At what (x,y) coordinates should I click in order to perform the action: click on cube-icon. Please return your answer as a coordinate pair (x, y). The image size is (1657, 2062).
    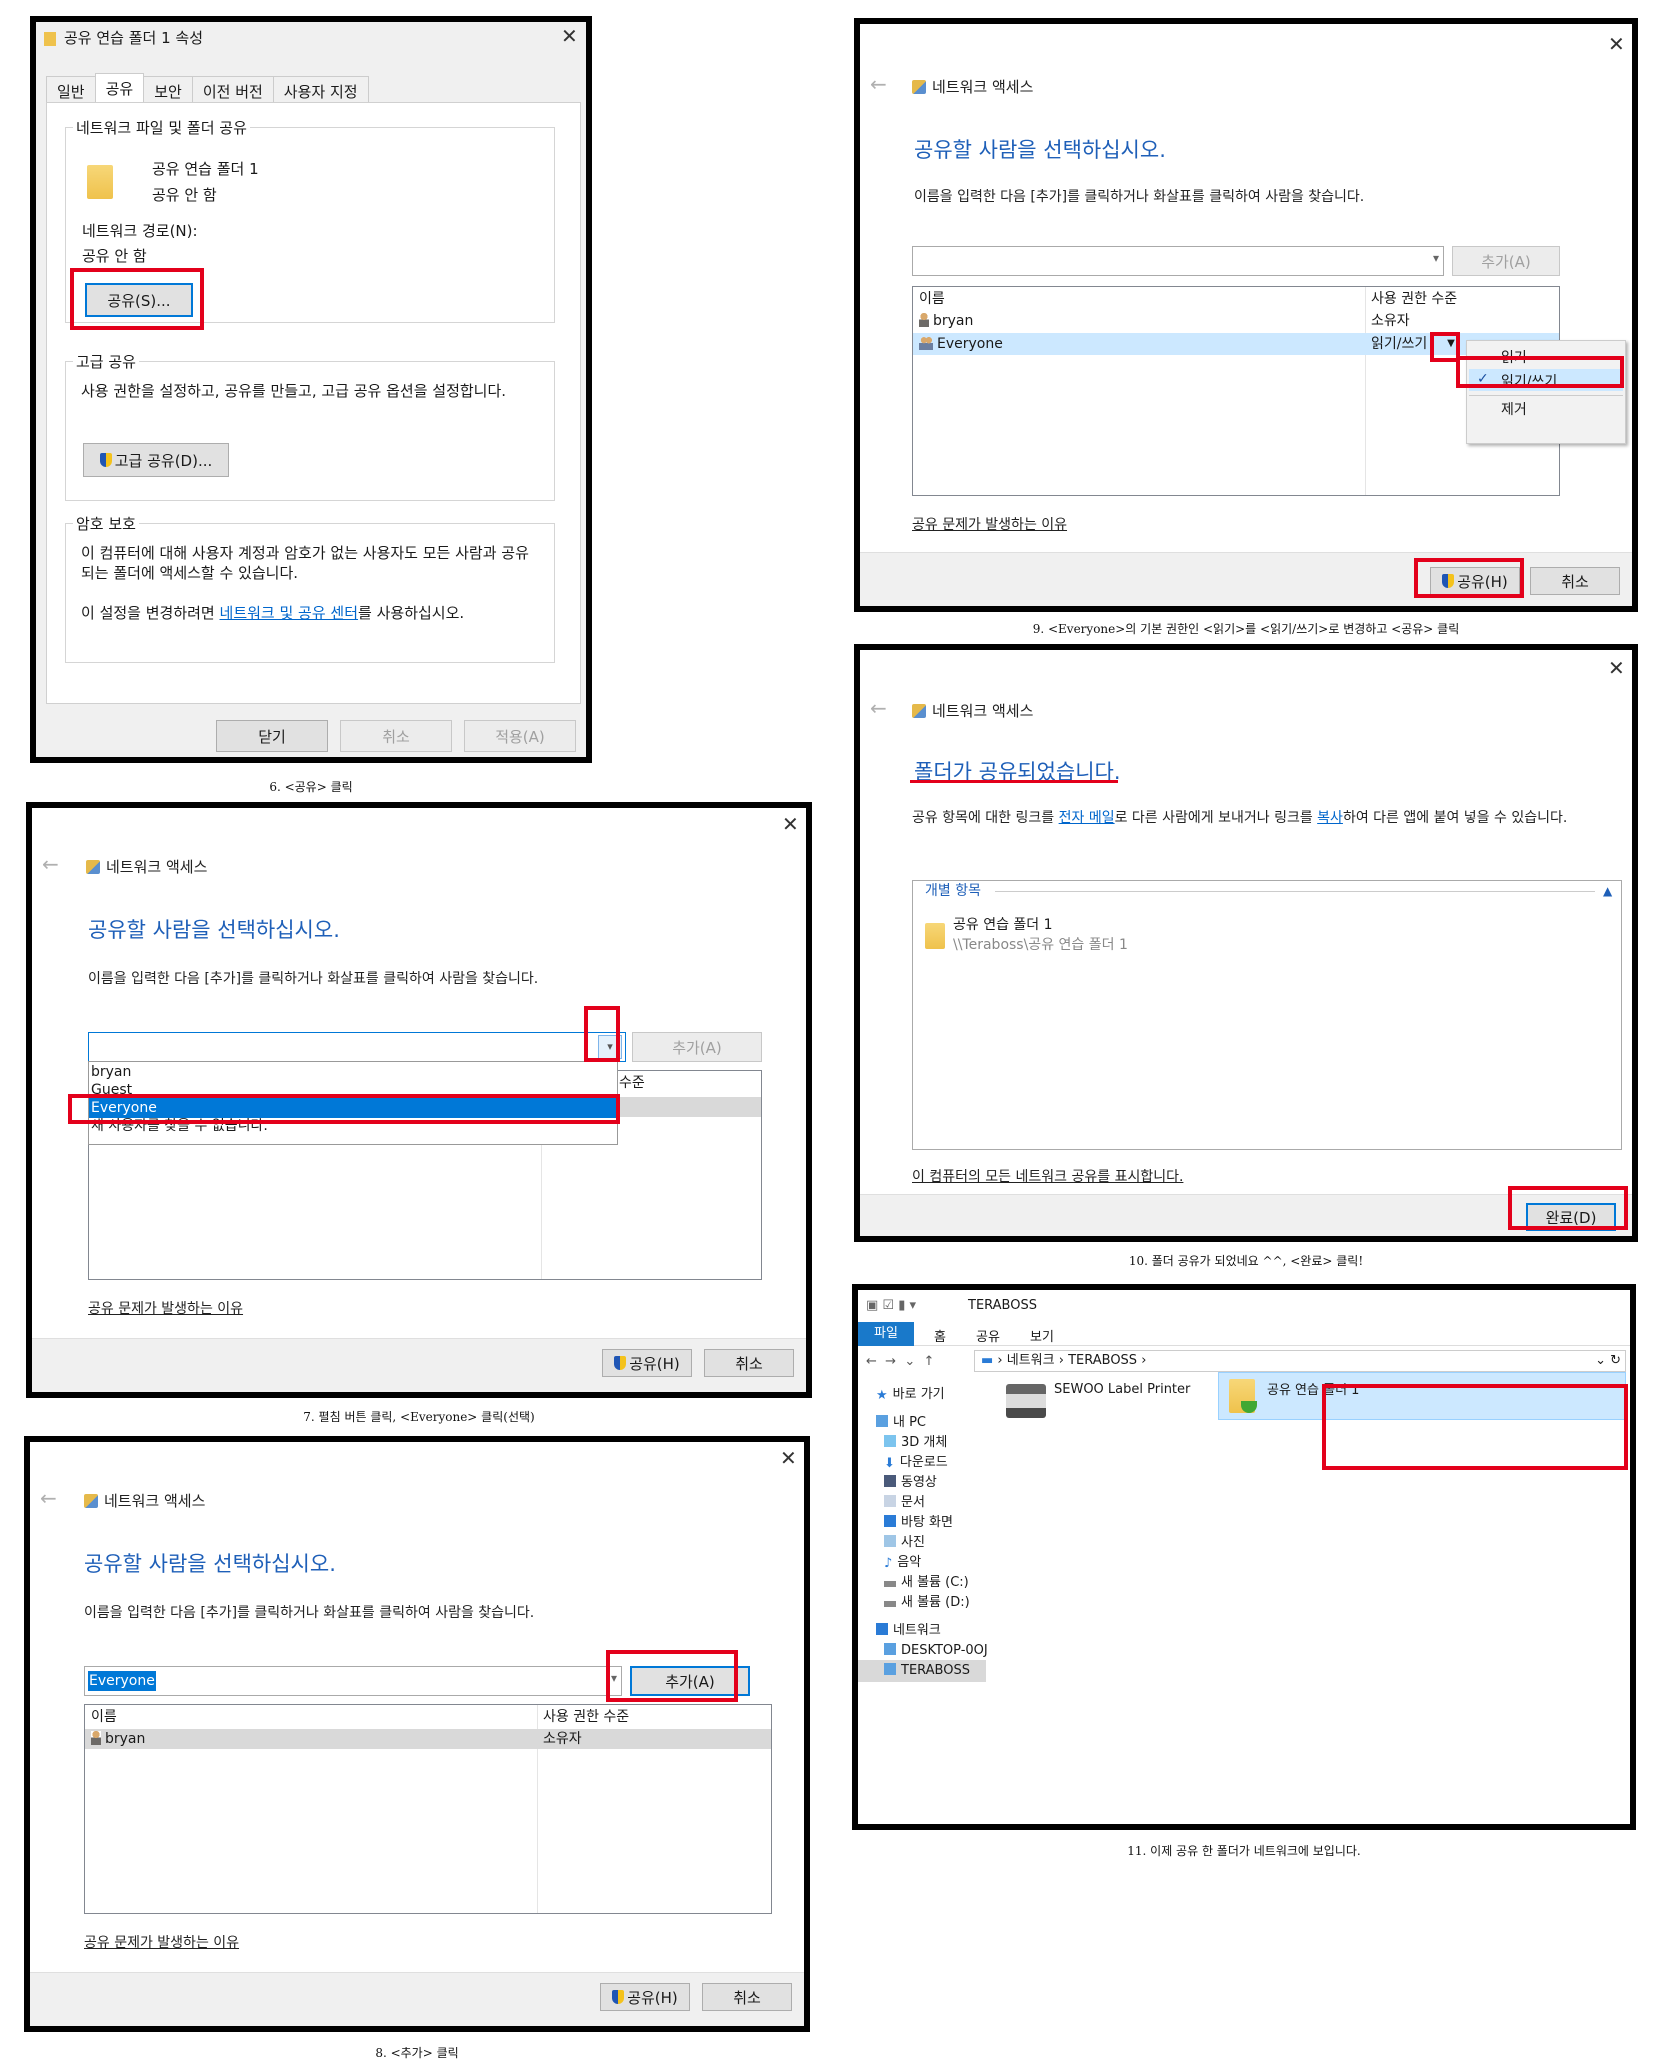
    Looking at the image, I should click on (890, 1441).